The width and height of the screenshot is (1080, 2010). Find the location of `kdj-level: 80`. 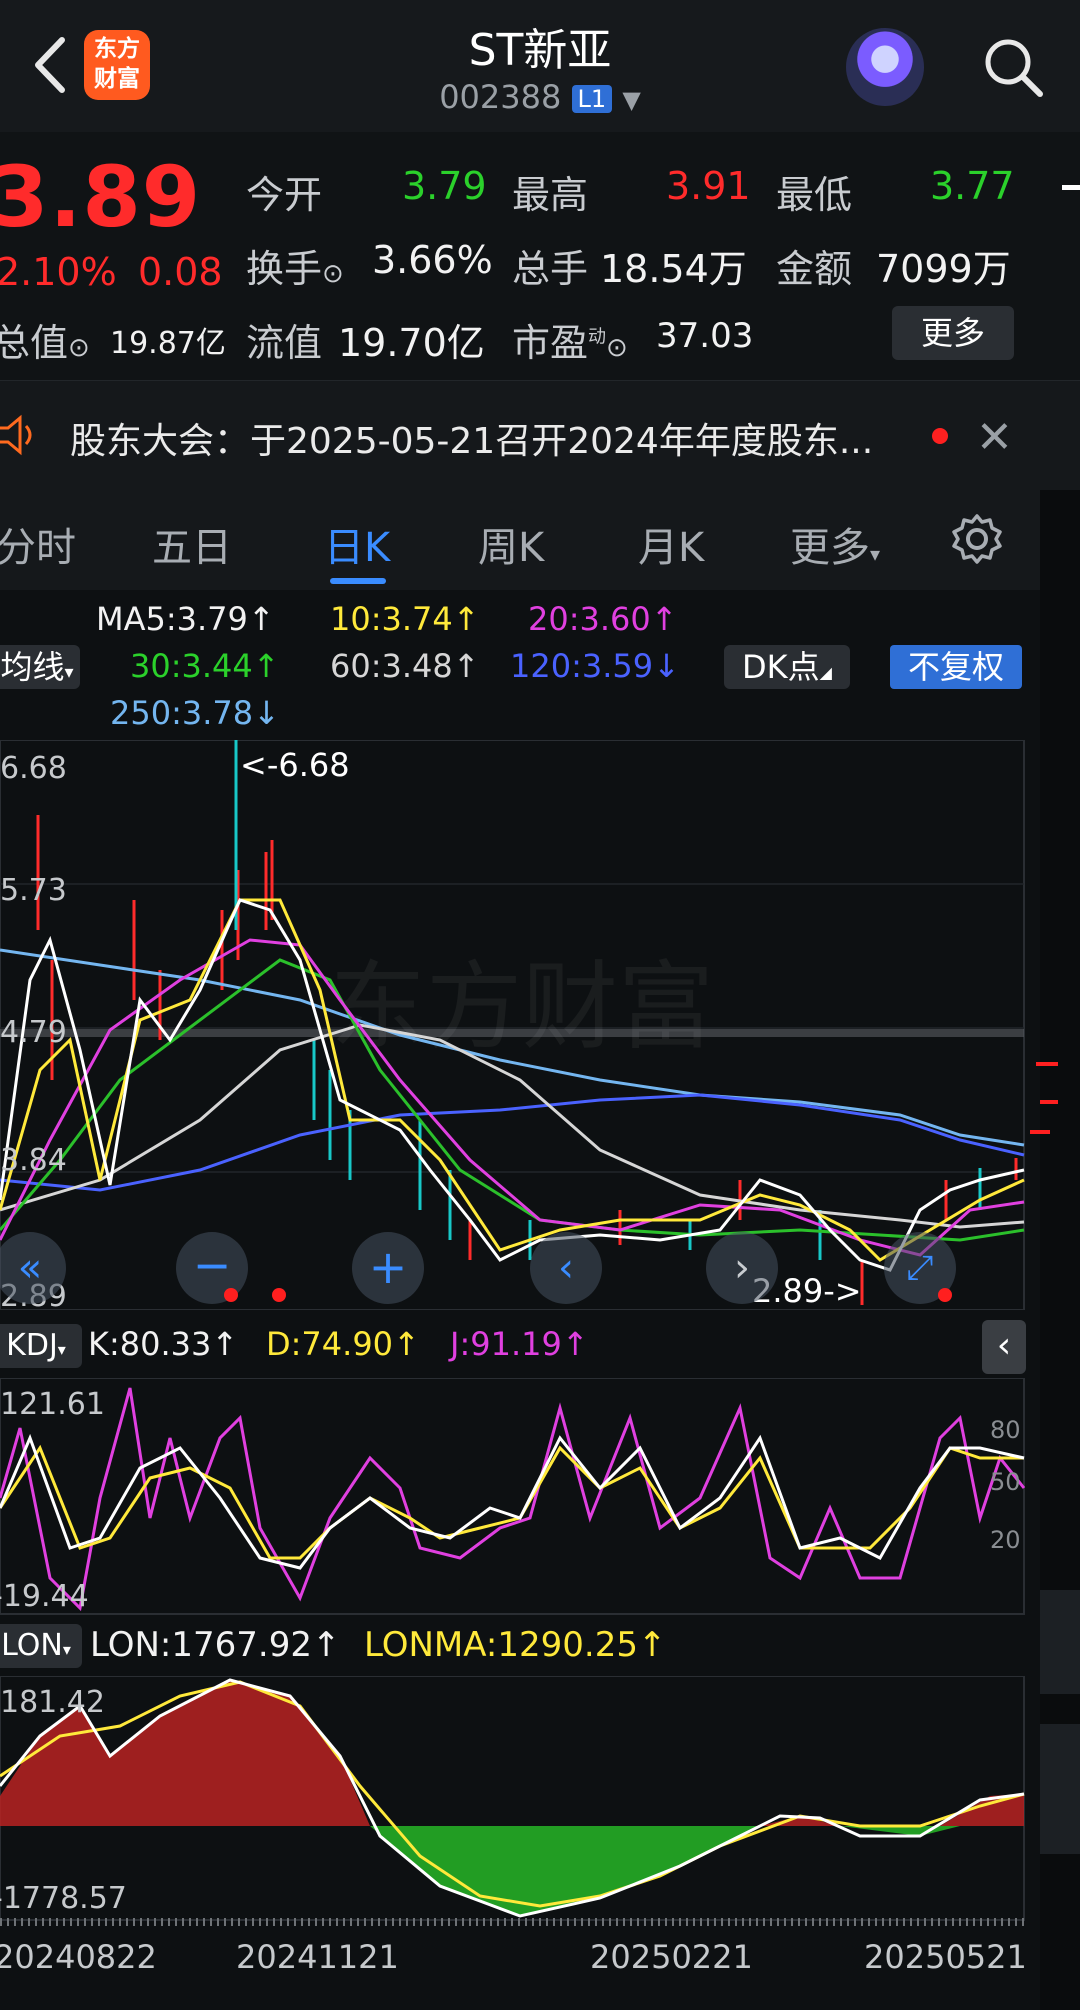

kdj-level: 80 is located at coordinates (1005, 1430).